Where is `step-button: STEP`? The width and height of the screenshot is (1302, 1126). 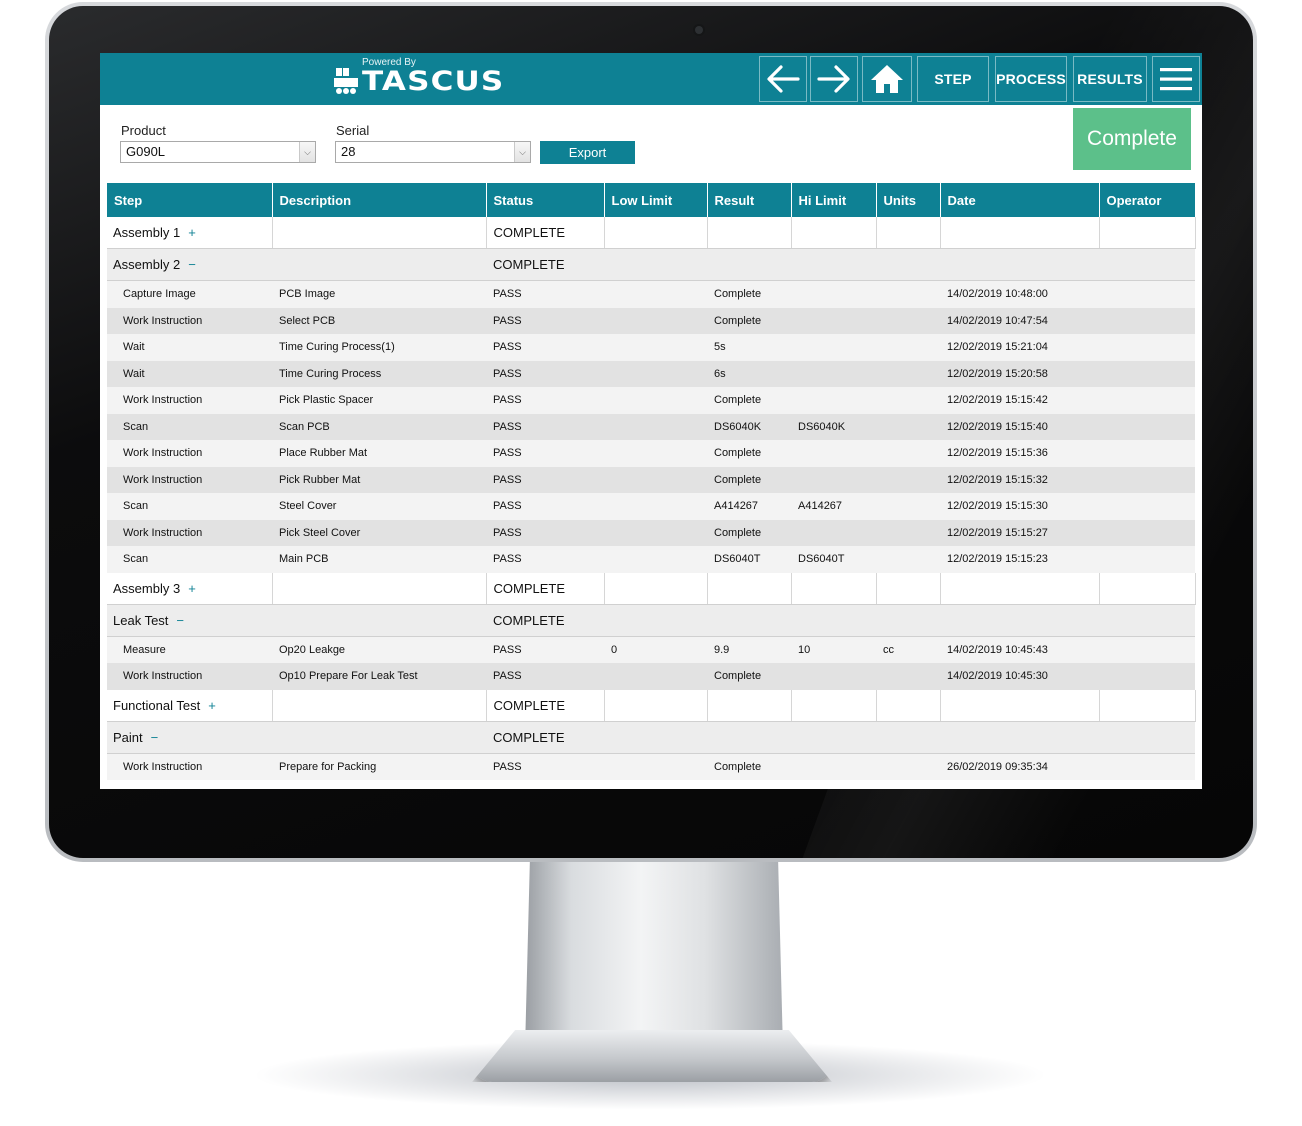
step-button: STEP is located at coordinates (953, 79).